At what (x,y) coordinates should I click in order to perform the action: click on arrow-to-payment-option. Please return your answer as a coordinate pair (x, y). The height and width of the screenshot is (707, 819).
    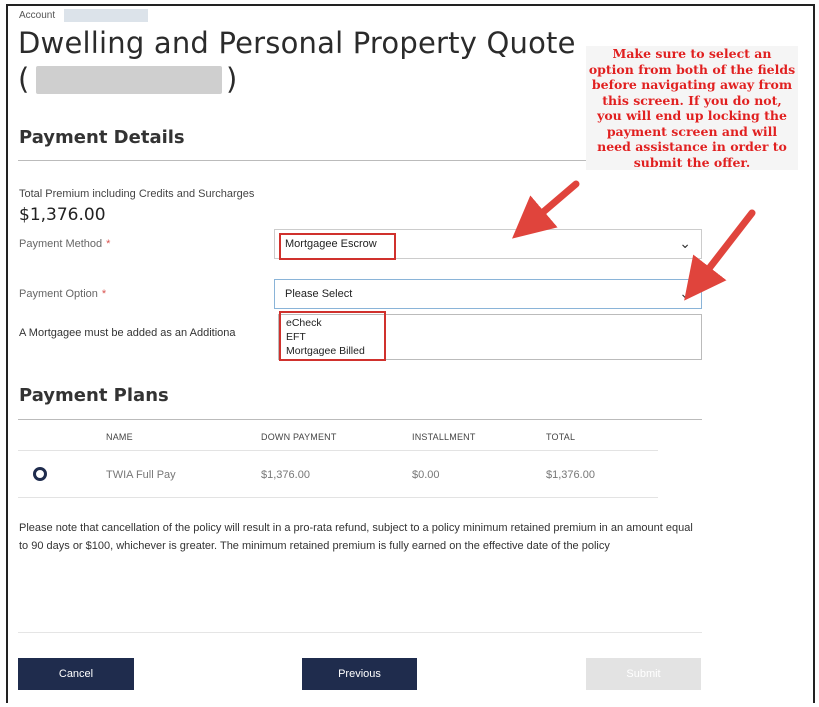
    Looking at the image, I should click on (720, 255).